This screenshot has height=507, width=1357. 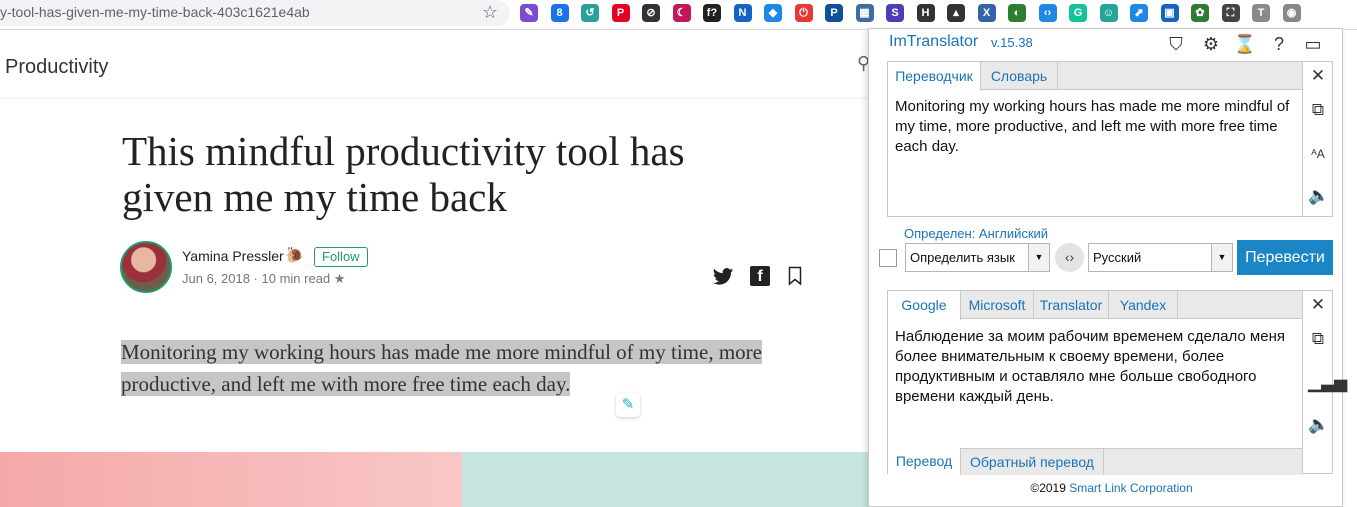 What do you see at coordinates (1318, 139) in the screenshot?
I see `source-tools: ✕ ⧉ ᴬA 🔈` at bounding box center [1318, 139].